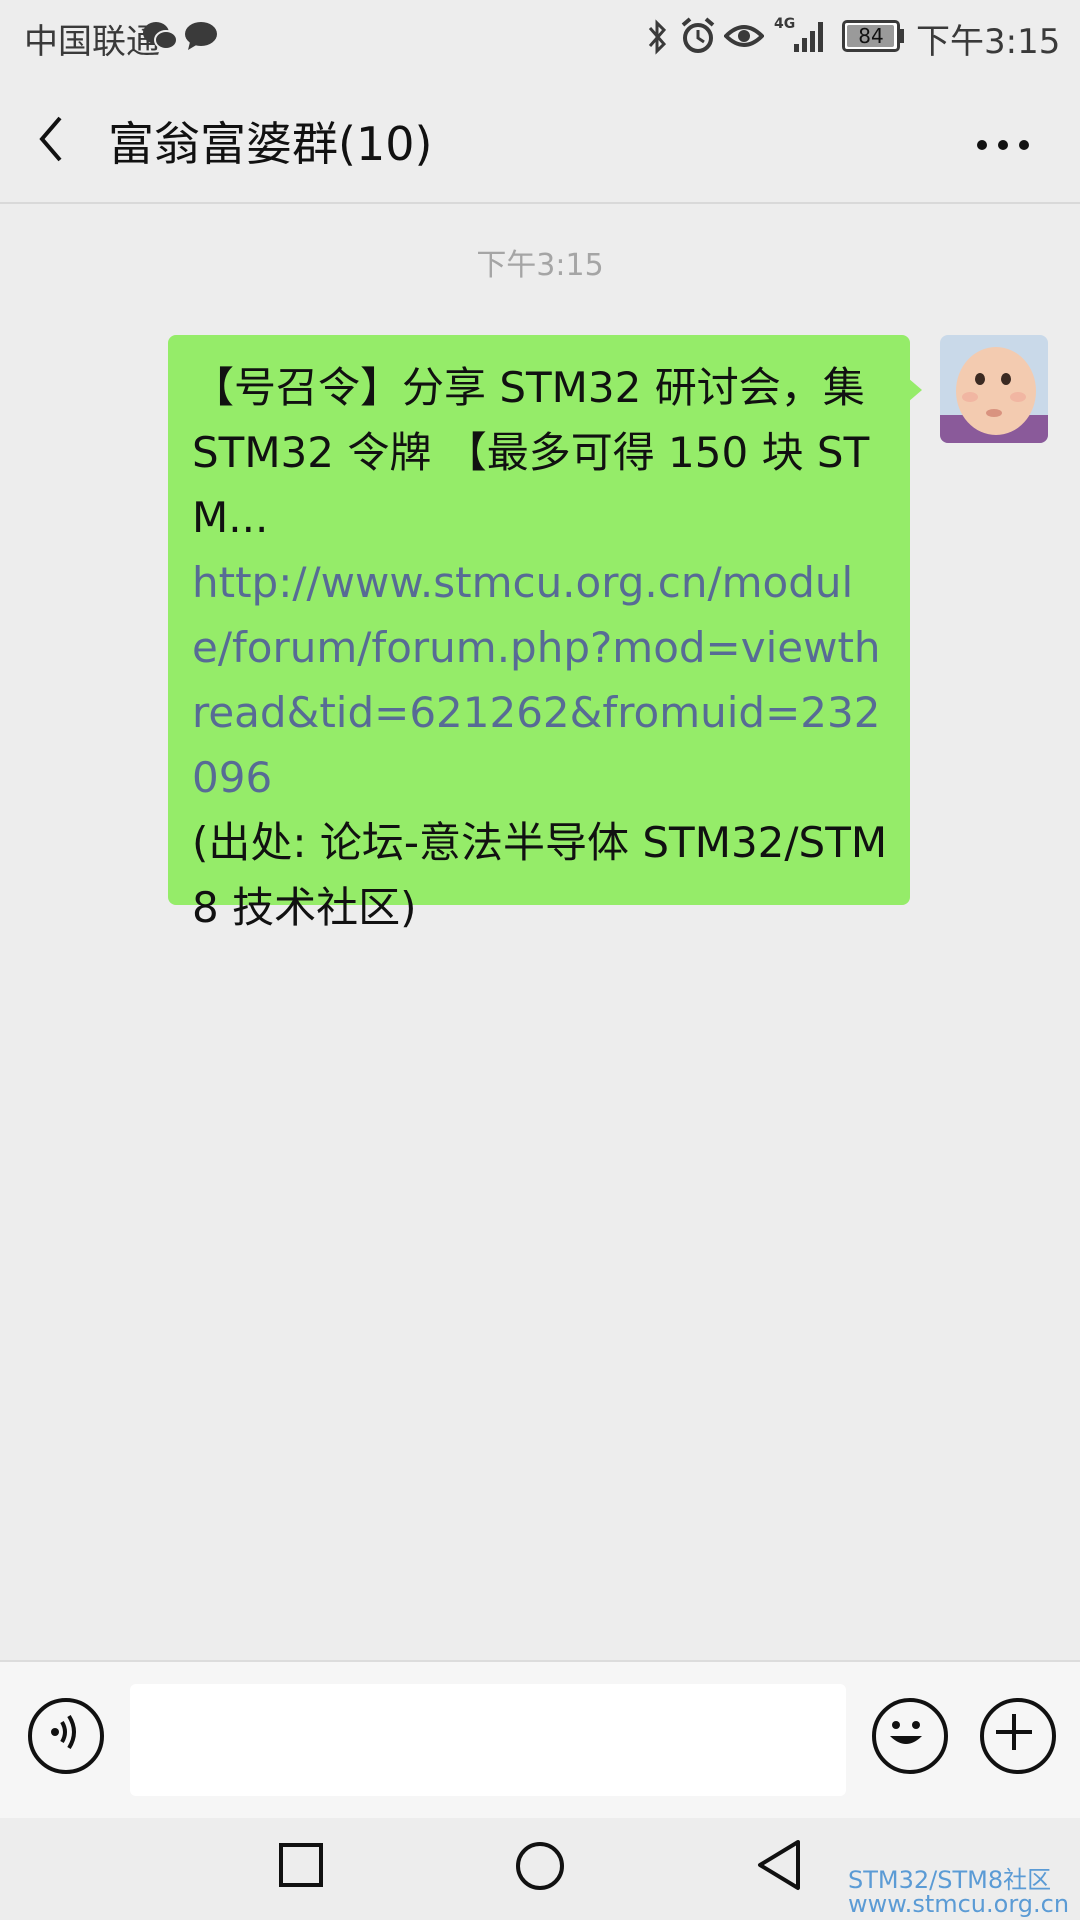 The width and height of the screenshot is (1080, 1920). I want to click on message-source: (出处: 论坛-意法半导体 STM32/STM8 技术社区), so click(540, 875).